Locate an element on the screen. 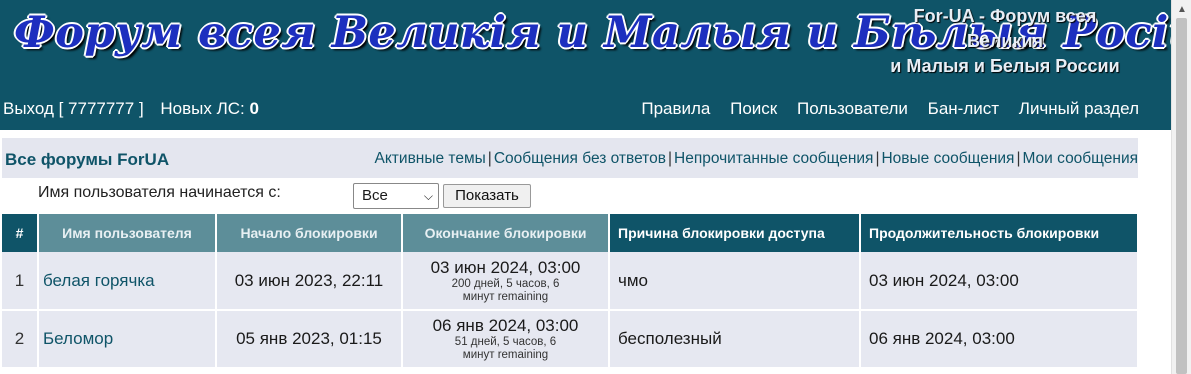 The image size is (1191, 374). username-link: белая горячка is located at coordinates (97, 280).